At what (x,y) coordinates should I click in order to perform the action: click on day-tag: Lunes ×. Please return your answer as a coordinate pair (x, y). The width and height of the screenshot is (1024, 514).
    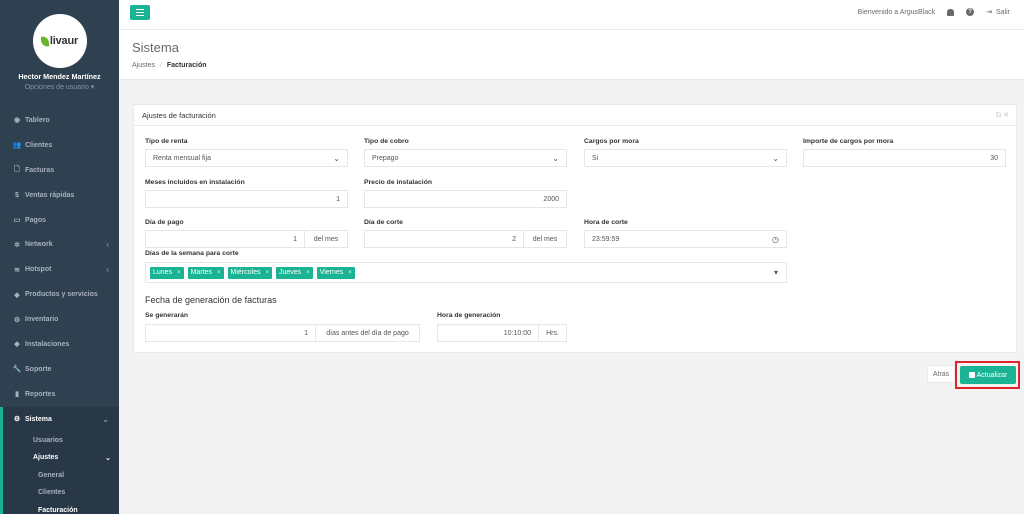
    Looking at the image, I should click on (167, 272).